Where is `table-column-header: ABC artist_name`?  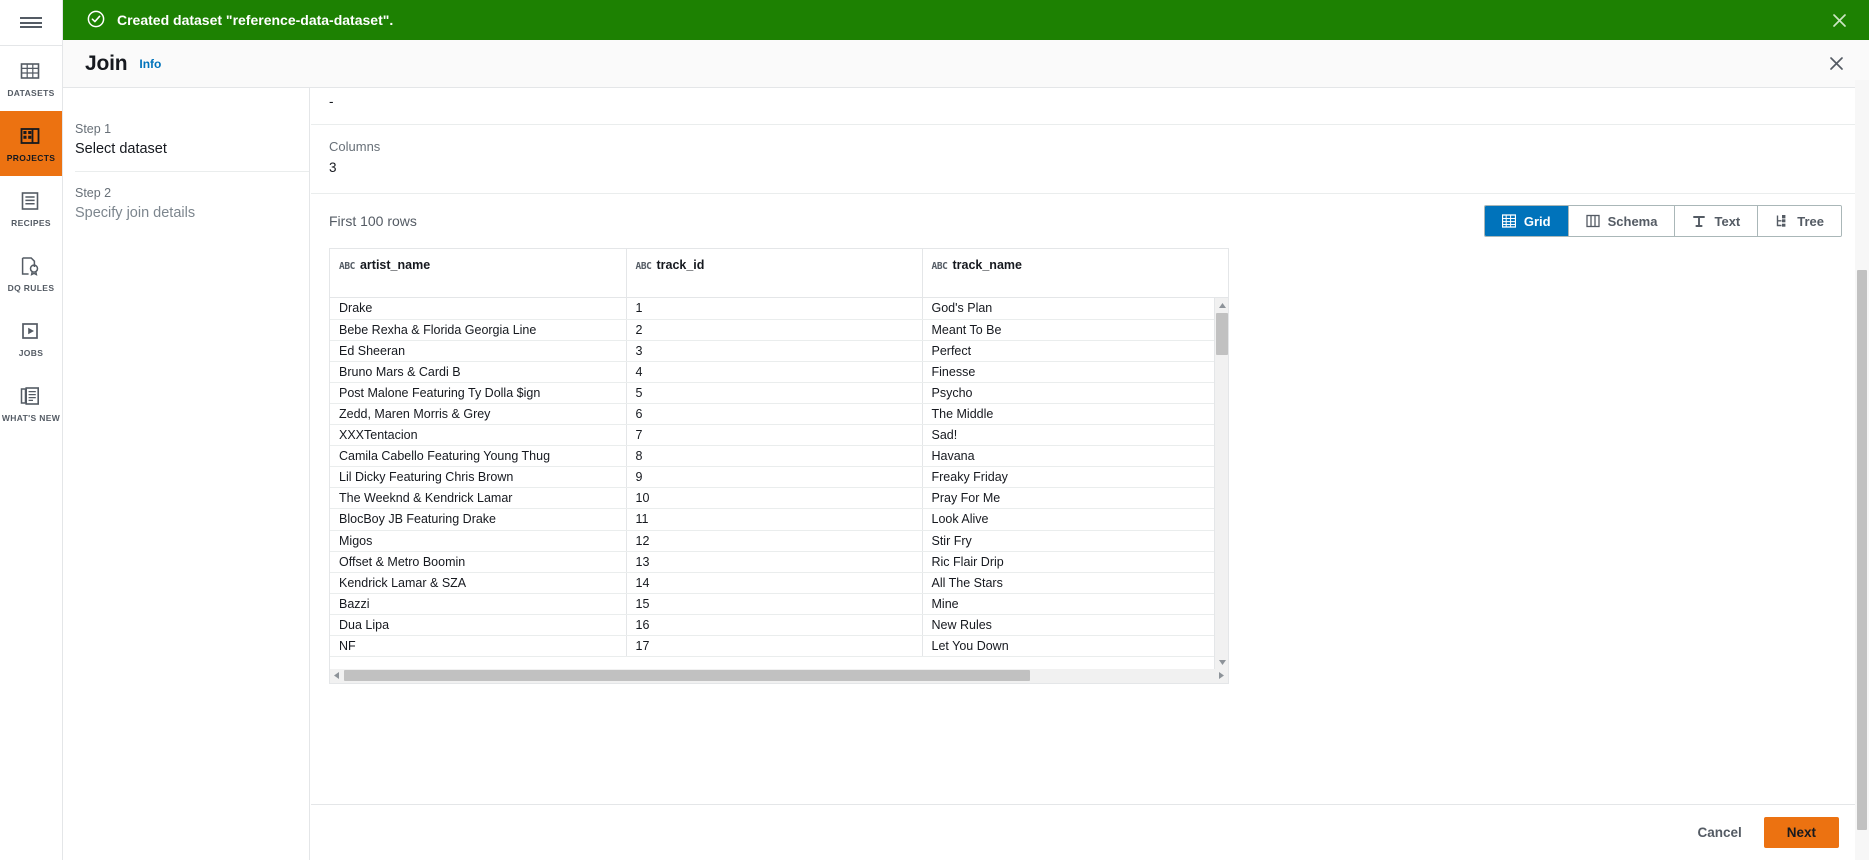
table-column-header: ABC artist_name is located at coordinates (478, 273).